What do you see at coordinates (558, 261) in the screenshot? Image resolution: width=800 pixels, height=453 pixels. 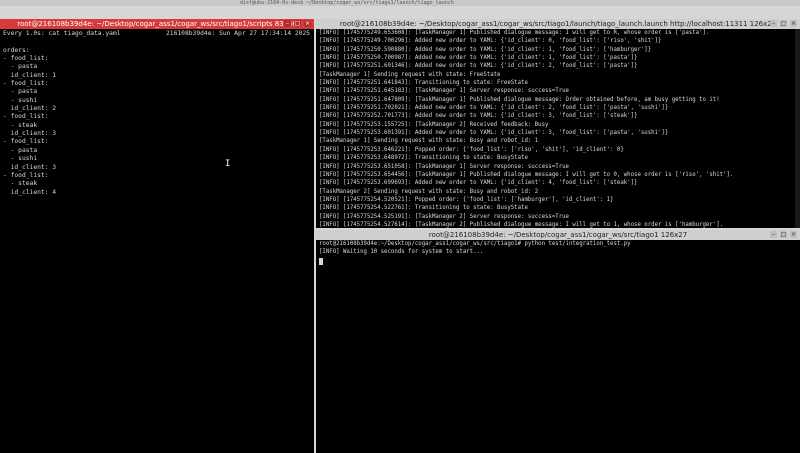 I see `prompt-line` at bounding box center [558, 261].